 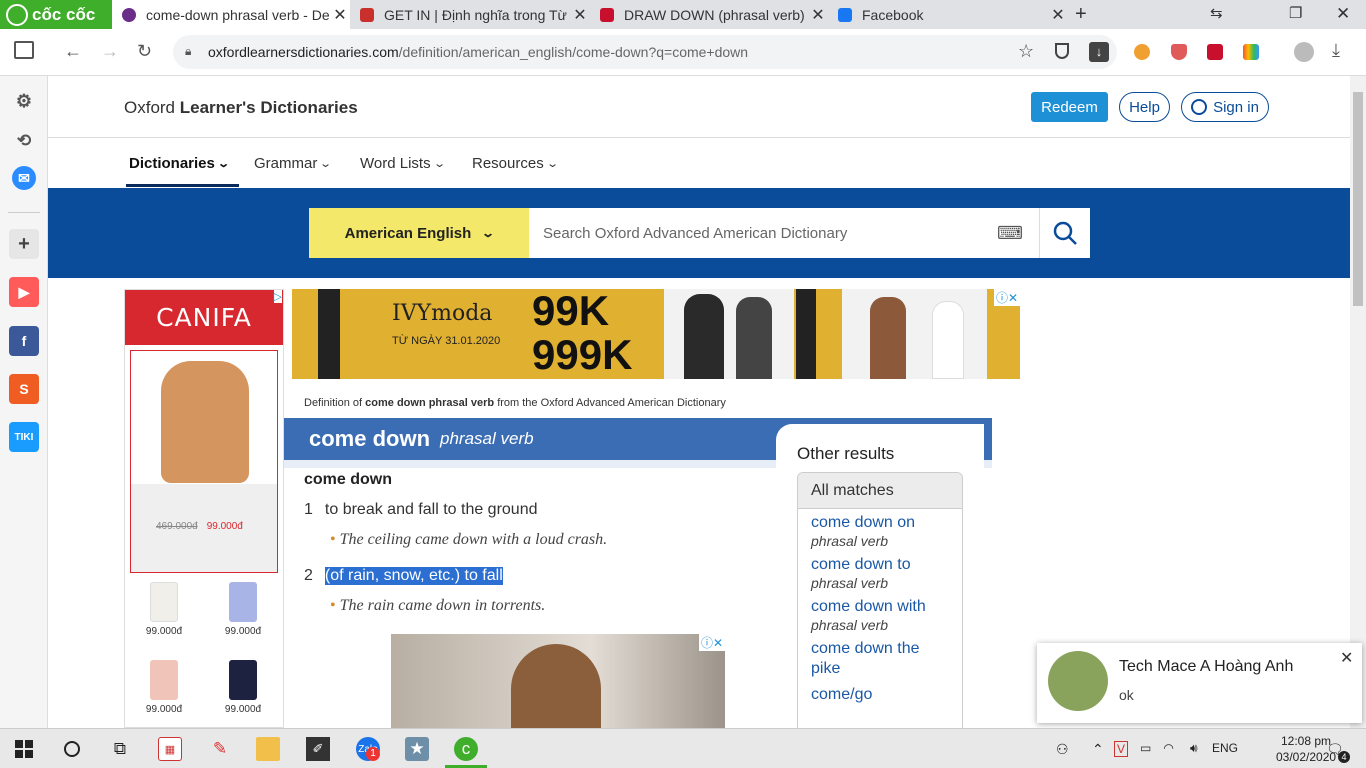 I want to click on sign-in-button: Sign in, so click(x=1225, y=107).